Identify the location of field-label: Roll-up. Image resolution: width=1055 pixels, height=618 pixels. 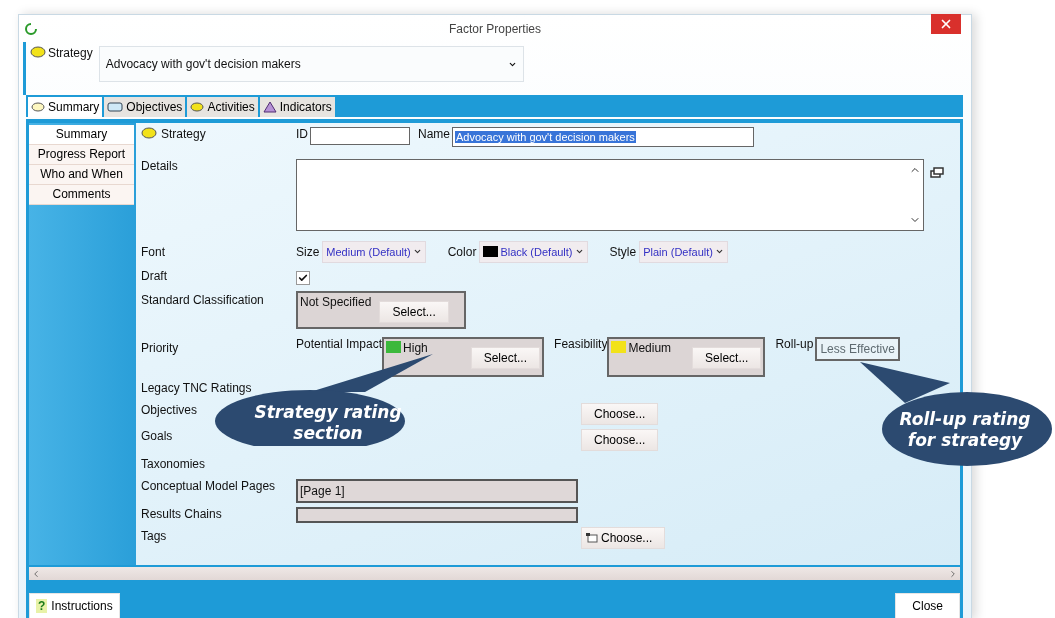
(794, 343).